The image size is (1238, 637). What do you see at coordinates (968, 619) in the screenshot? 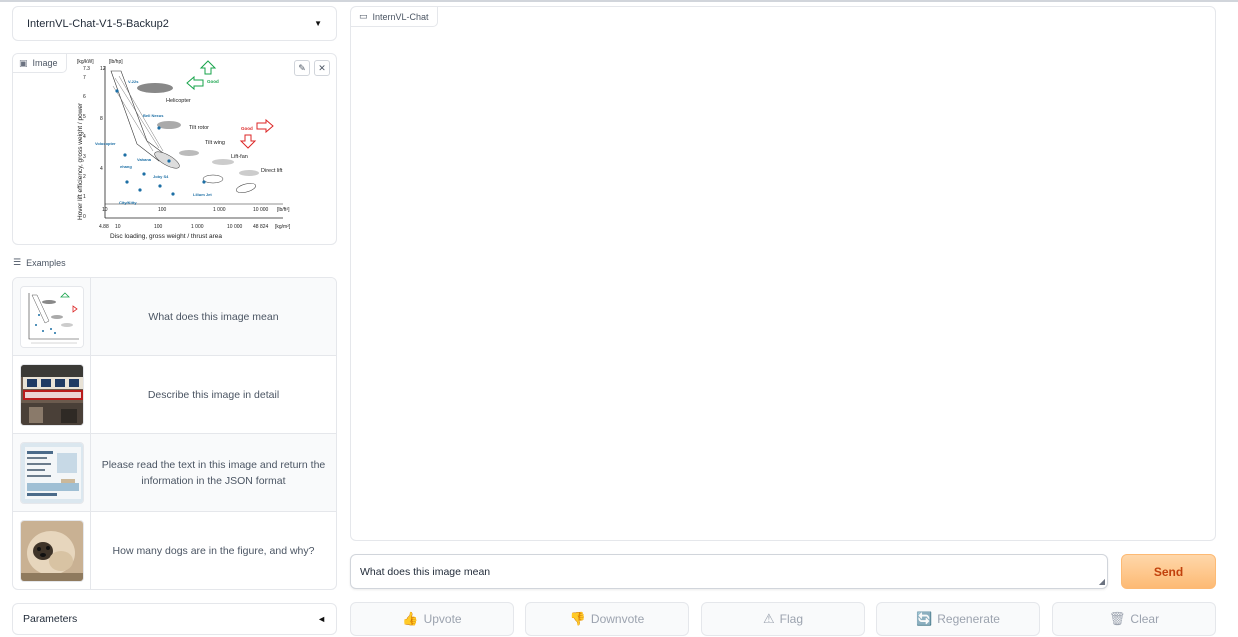
I see `regenerate-label: Regenerate` at bounding box center [968, 619].